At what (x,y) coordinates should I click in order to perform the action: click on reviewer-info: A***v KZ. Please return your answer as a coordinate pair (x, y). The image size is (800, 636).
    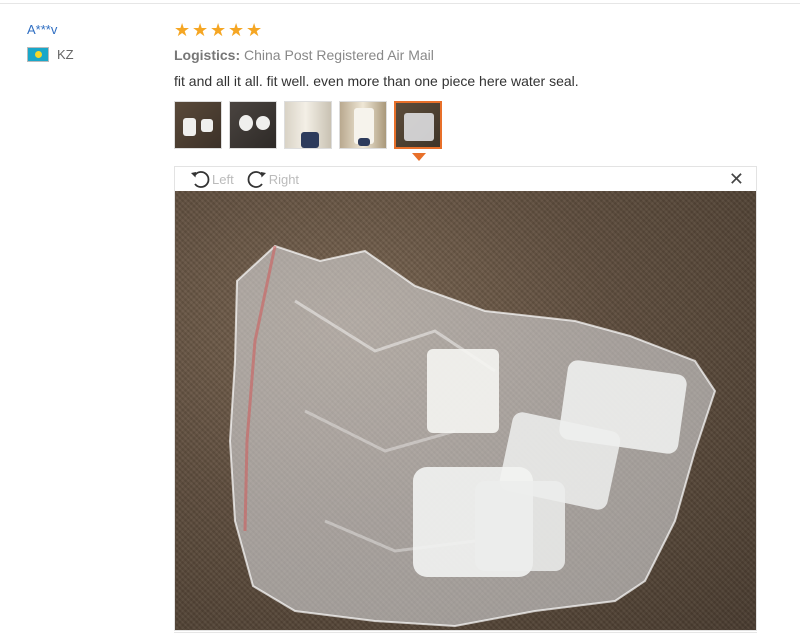
    Looking at the image, I should click on (87, 42).